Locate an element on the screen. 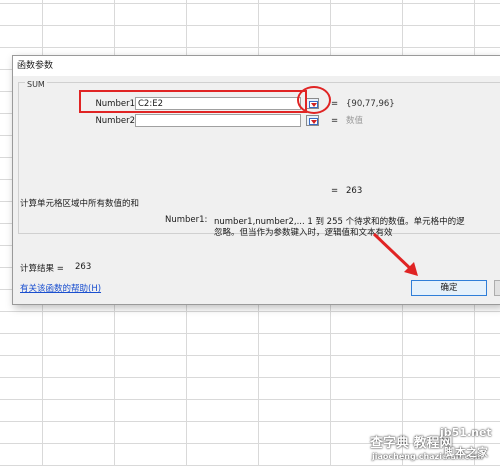 This screenshot has width=500, height=466. annotation-highlight-circle is located at coordinates (314, 100).